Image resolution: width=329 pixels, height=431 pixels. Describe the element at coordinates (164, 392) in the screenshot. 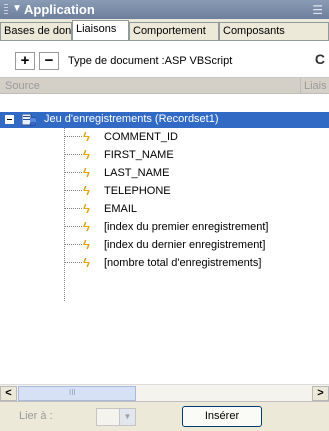

I see `horizontal-scrollbar: < >` at that location.